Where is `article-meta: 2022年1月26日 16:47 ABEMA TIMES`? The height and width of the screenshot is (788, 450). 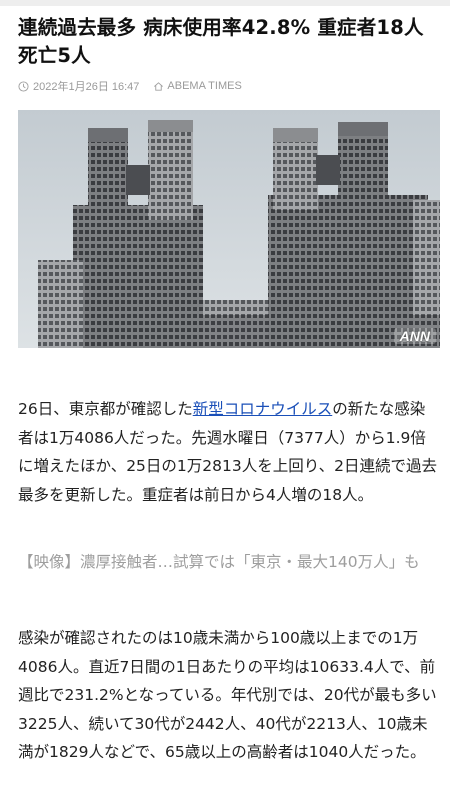 article-meta: 2022年1月26日 16:47 ABEMA TIMES is located at coordinates (130, 86).